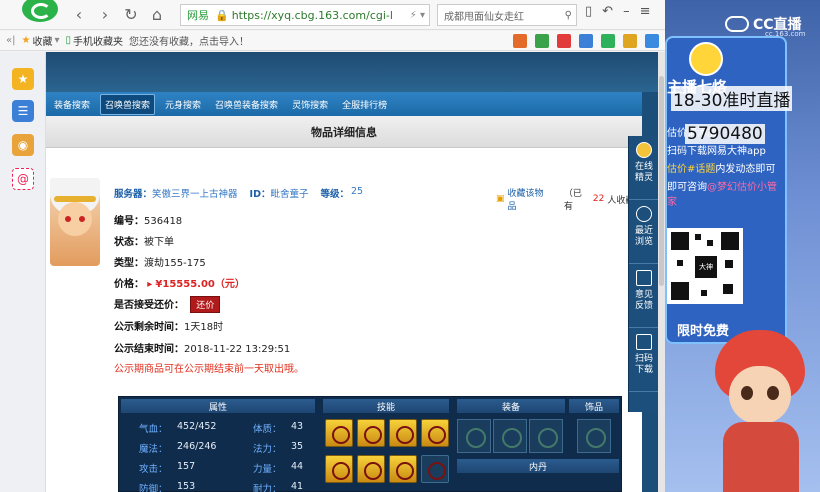  Describe the element at coordinates (568, 15) in the screenshot. I see `search-icon: ⚲` at that location.